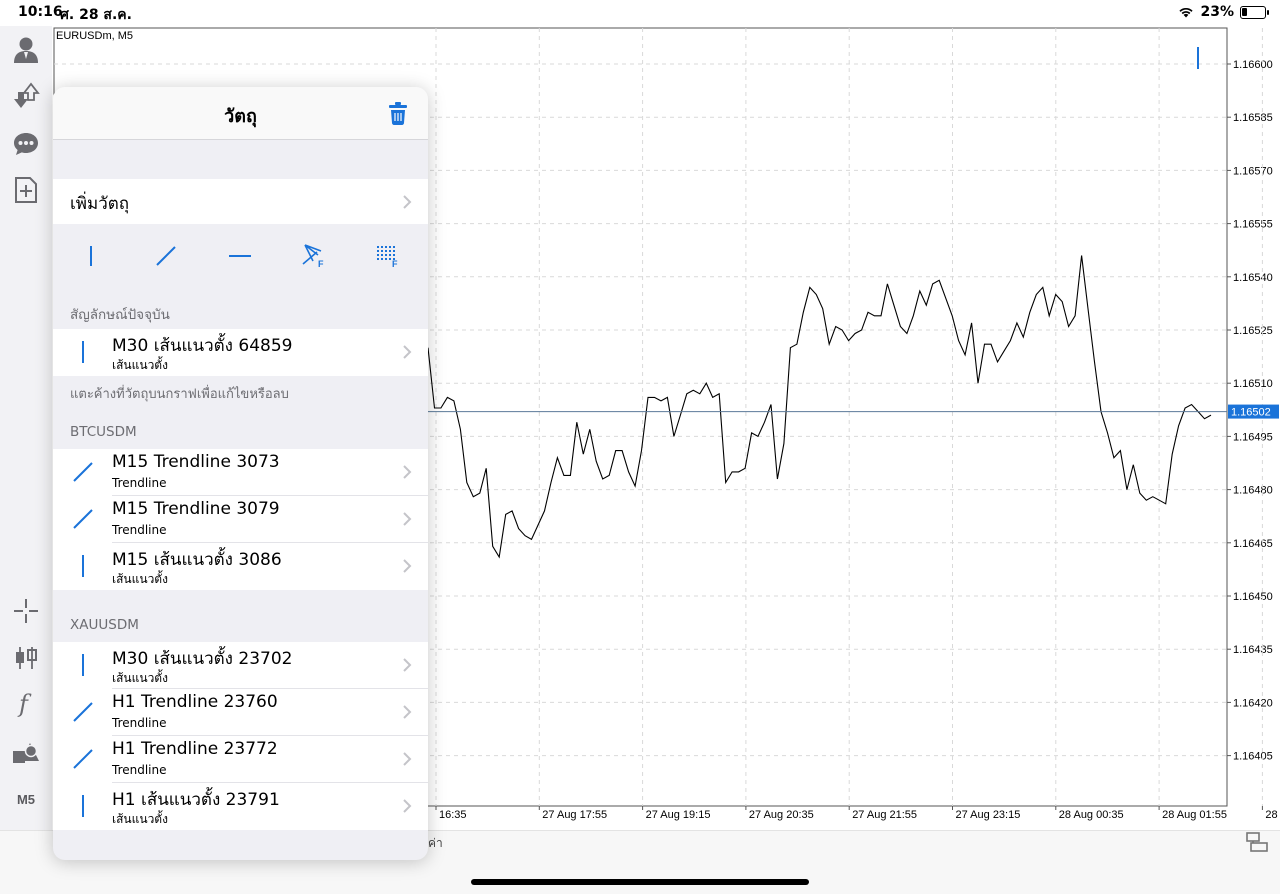  I want to click on x-tick-label: 27 Aug 23:15, so click(988, 815).